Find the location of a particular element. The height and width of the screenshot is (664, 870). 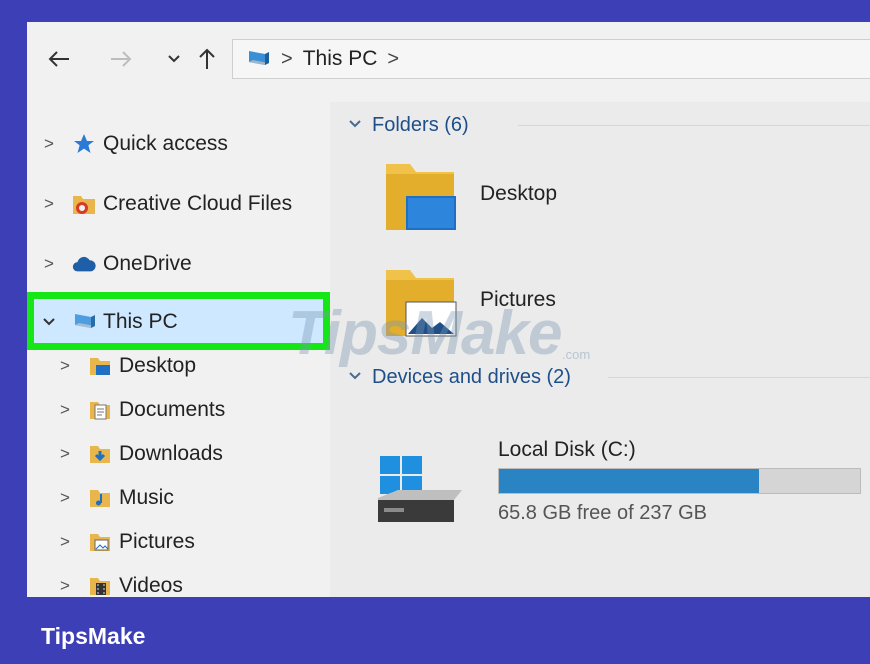

downloads-folder-icon is located at coordinates (100, 454).